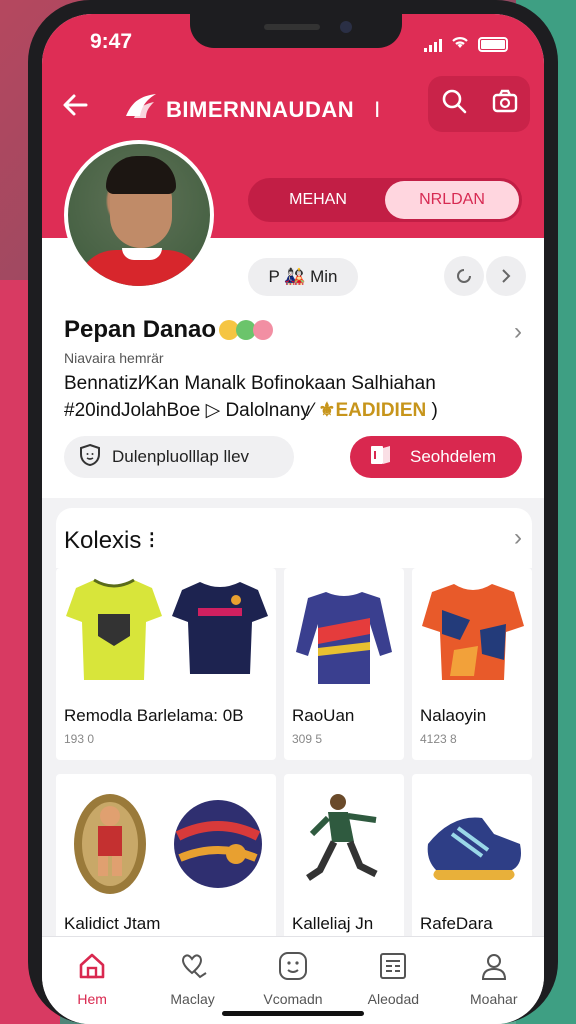 This screenshot has width=576, height=1024. What do you see at coordinates (393, 966) in the screenshot?
I see `list-icon` at bounding box center [393, 966].